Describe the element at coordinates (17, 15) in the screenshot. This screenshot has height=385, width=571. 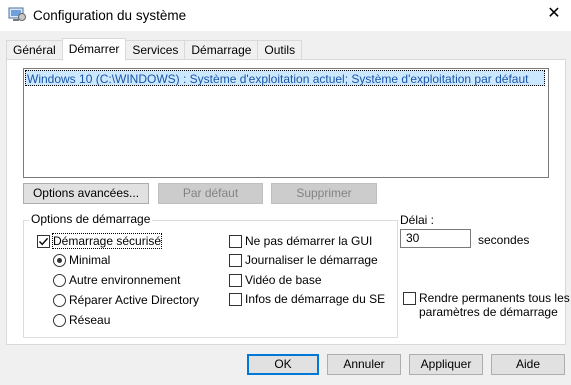
I see `system-config-icon` at that location.